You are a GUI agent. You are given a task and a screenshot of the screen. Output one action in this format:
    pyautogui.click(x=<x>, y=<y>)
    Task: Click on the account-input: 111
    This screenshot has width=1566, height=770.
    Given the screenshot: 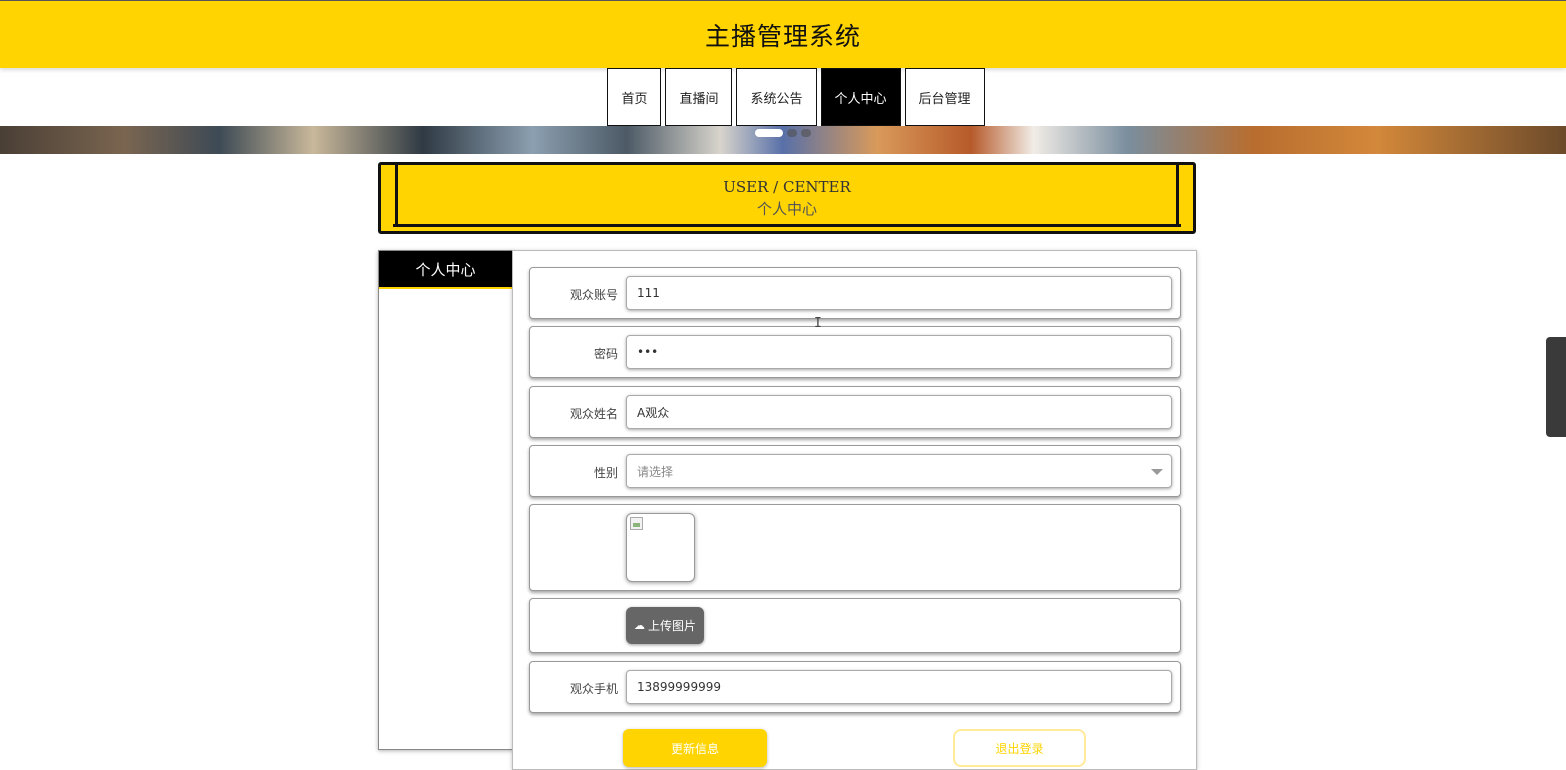 What is the action you would take?
    pyautogui.click(x=899, y=293)
    